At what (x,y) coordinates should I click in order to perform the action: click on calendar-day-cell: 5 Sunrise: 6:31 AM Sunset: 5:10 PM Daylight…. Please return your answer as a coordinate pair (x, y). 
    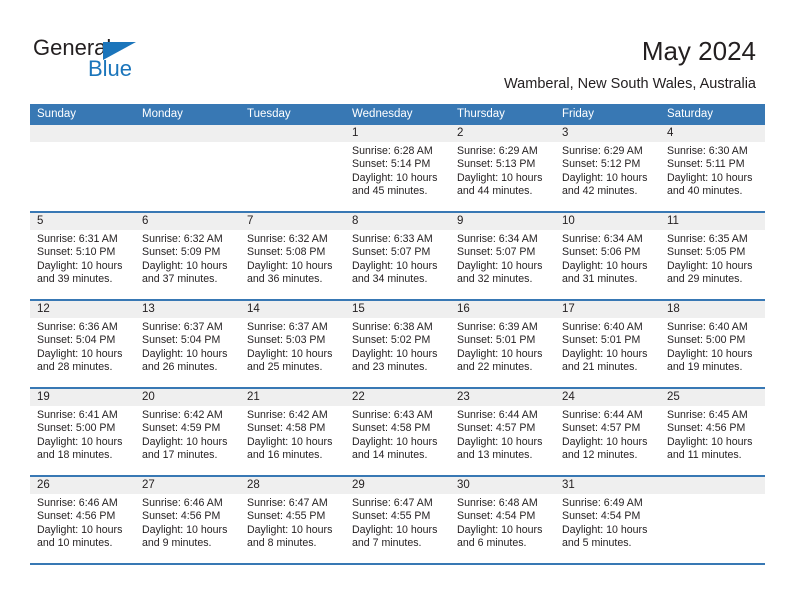
    Looking at the image, I should click on (82, 256).